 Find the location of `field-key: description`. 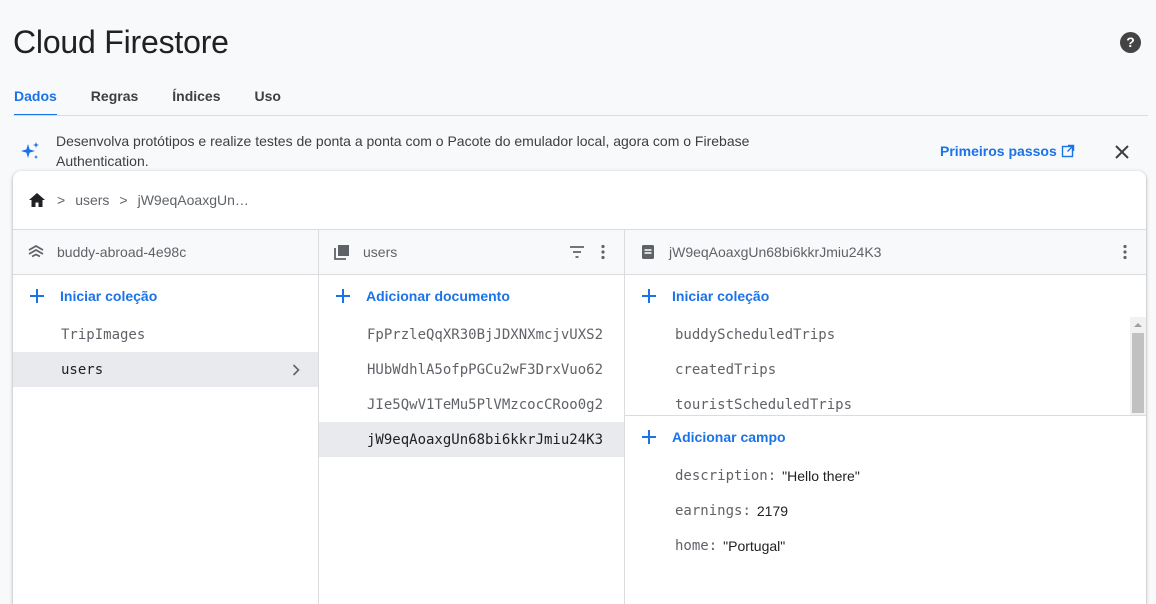

field-key: description is located at coordinates (721, 475).